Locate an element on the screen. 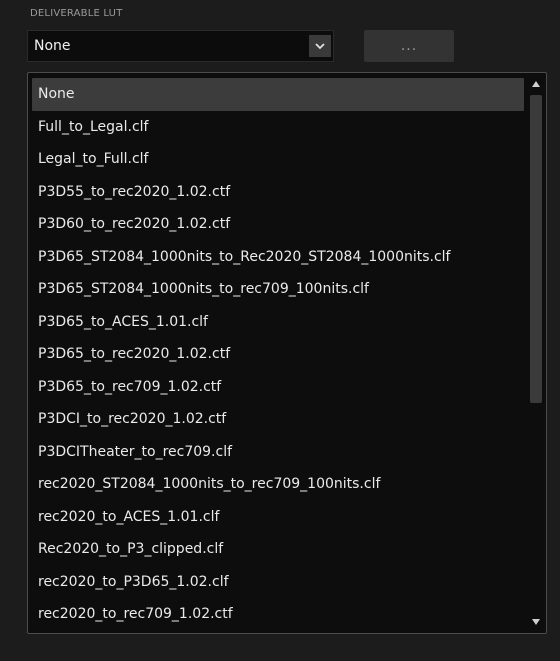 This screenshot has width=560, height=661. scrollbar is located at coordinates (536, 353).